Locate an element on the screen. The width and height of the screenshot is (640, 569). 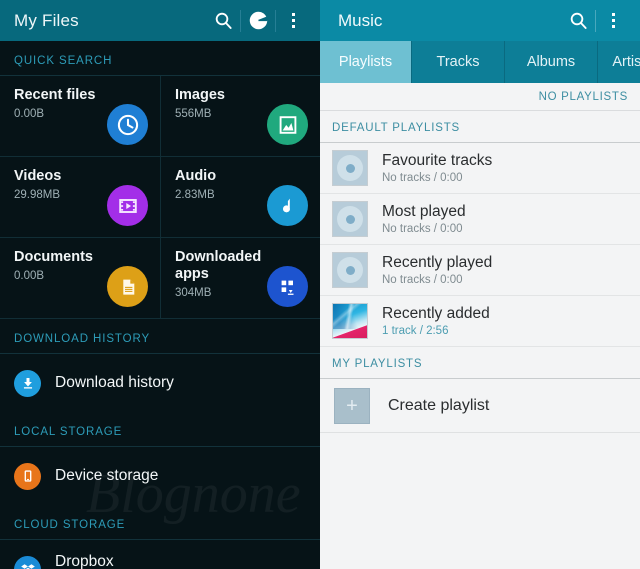
my-files-action-bar is located at coordinates (258, 20).